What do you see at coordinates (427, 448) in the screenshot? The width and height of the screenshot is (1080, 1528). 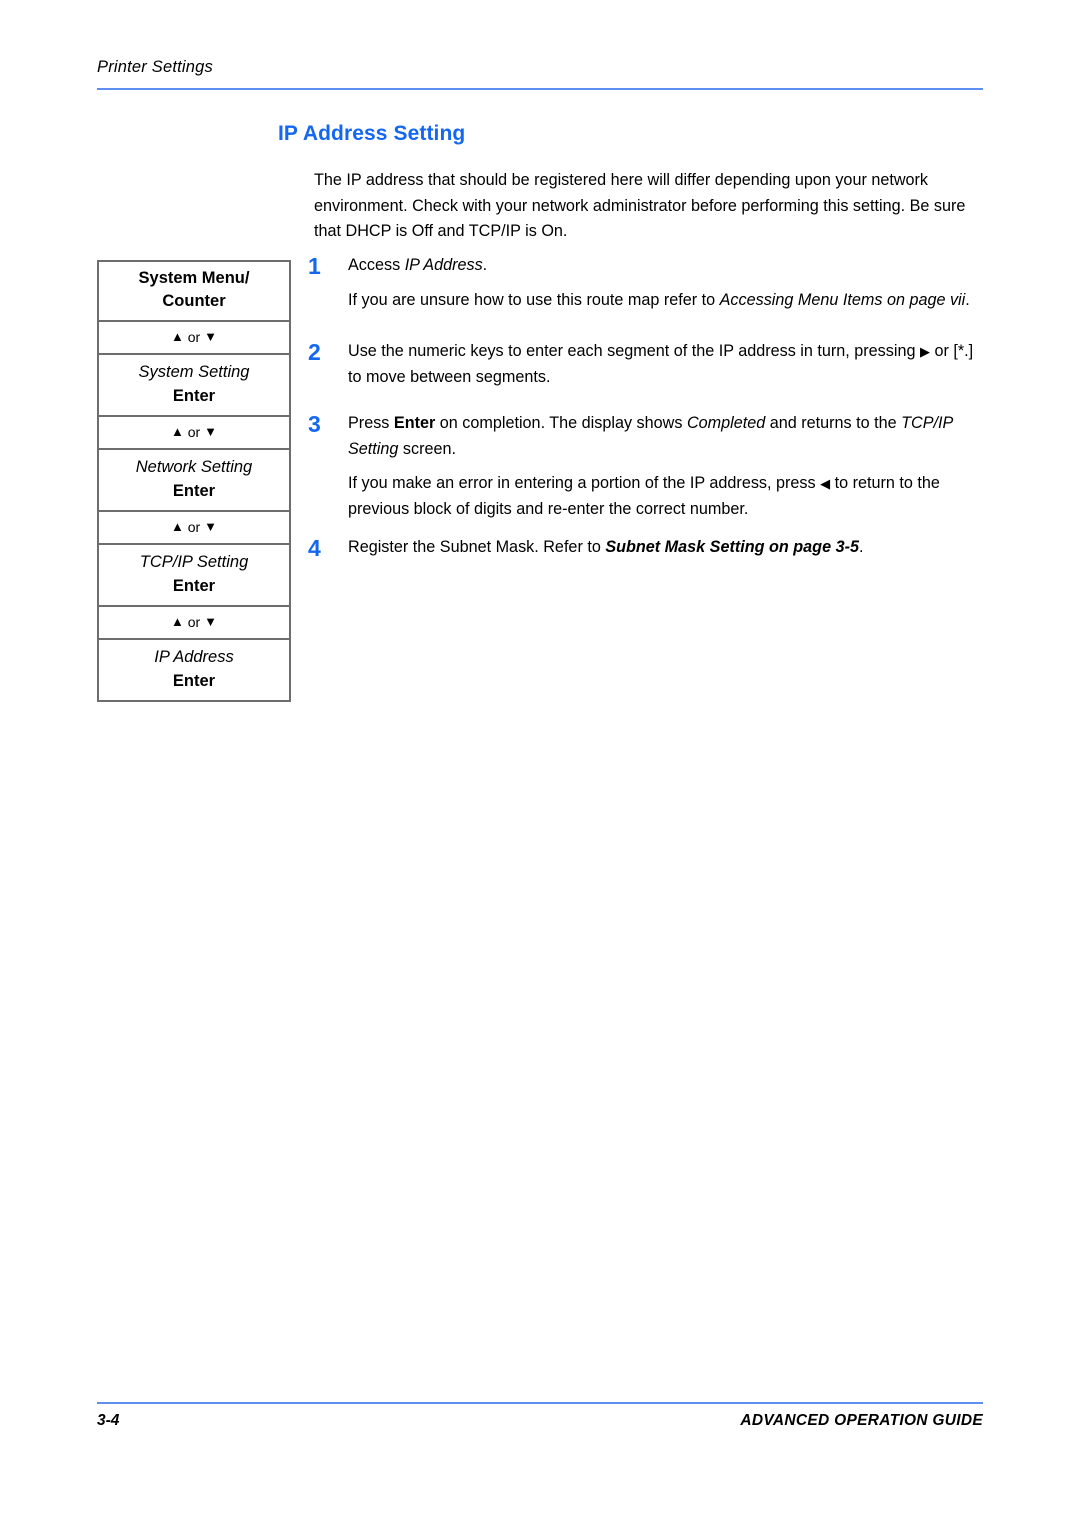 I see `step-3-p1-post: screen.` at bounding box center [427, 448].